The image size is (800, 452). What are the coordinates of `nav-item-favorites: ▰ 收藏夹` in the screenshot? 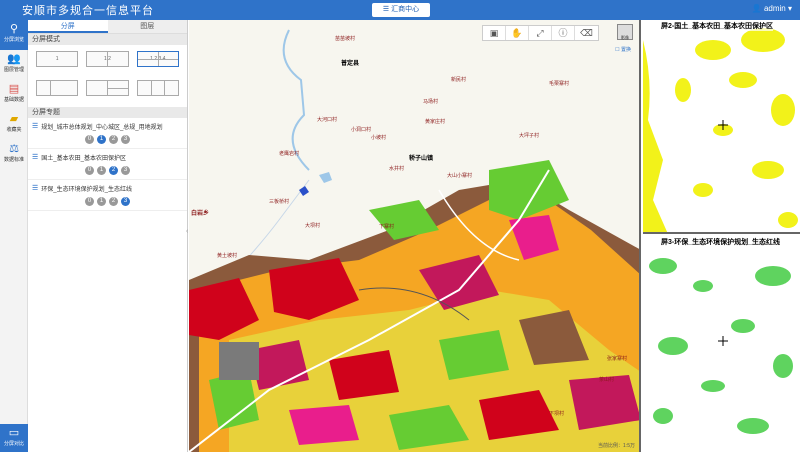 It's located at (14, 125).